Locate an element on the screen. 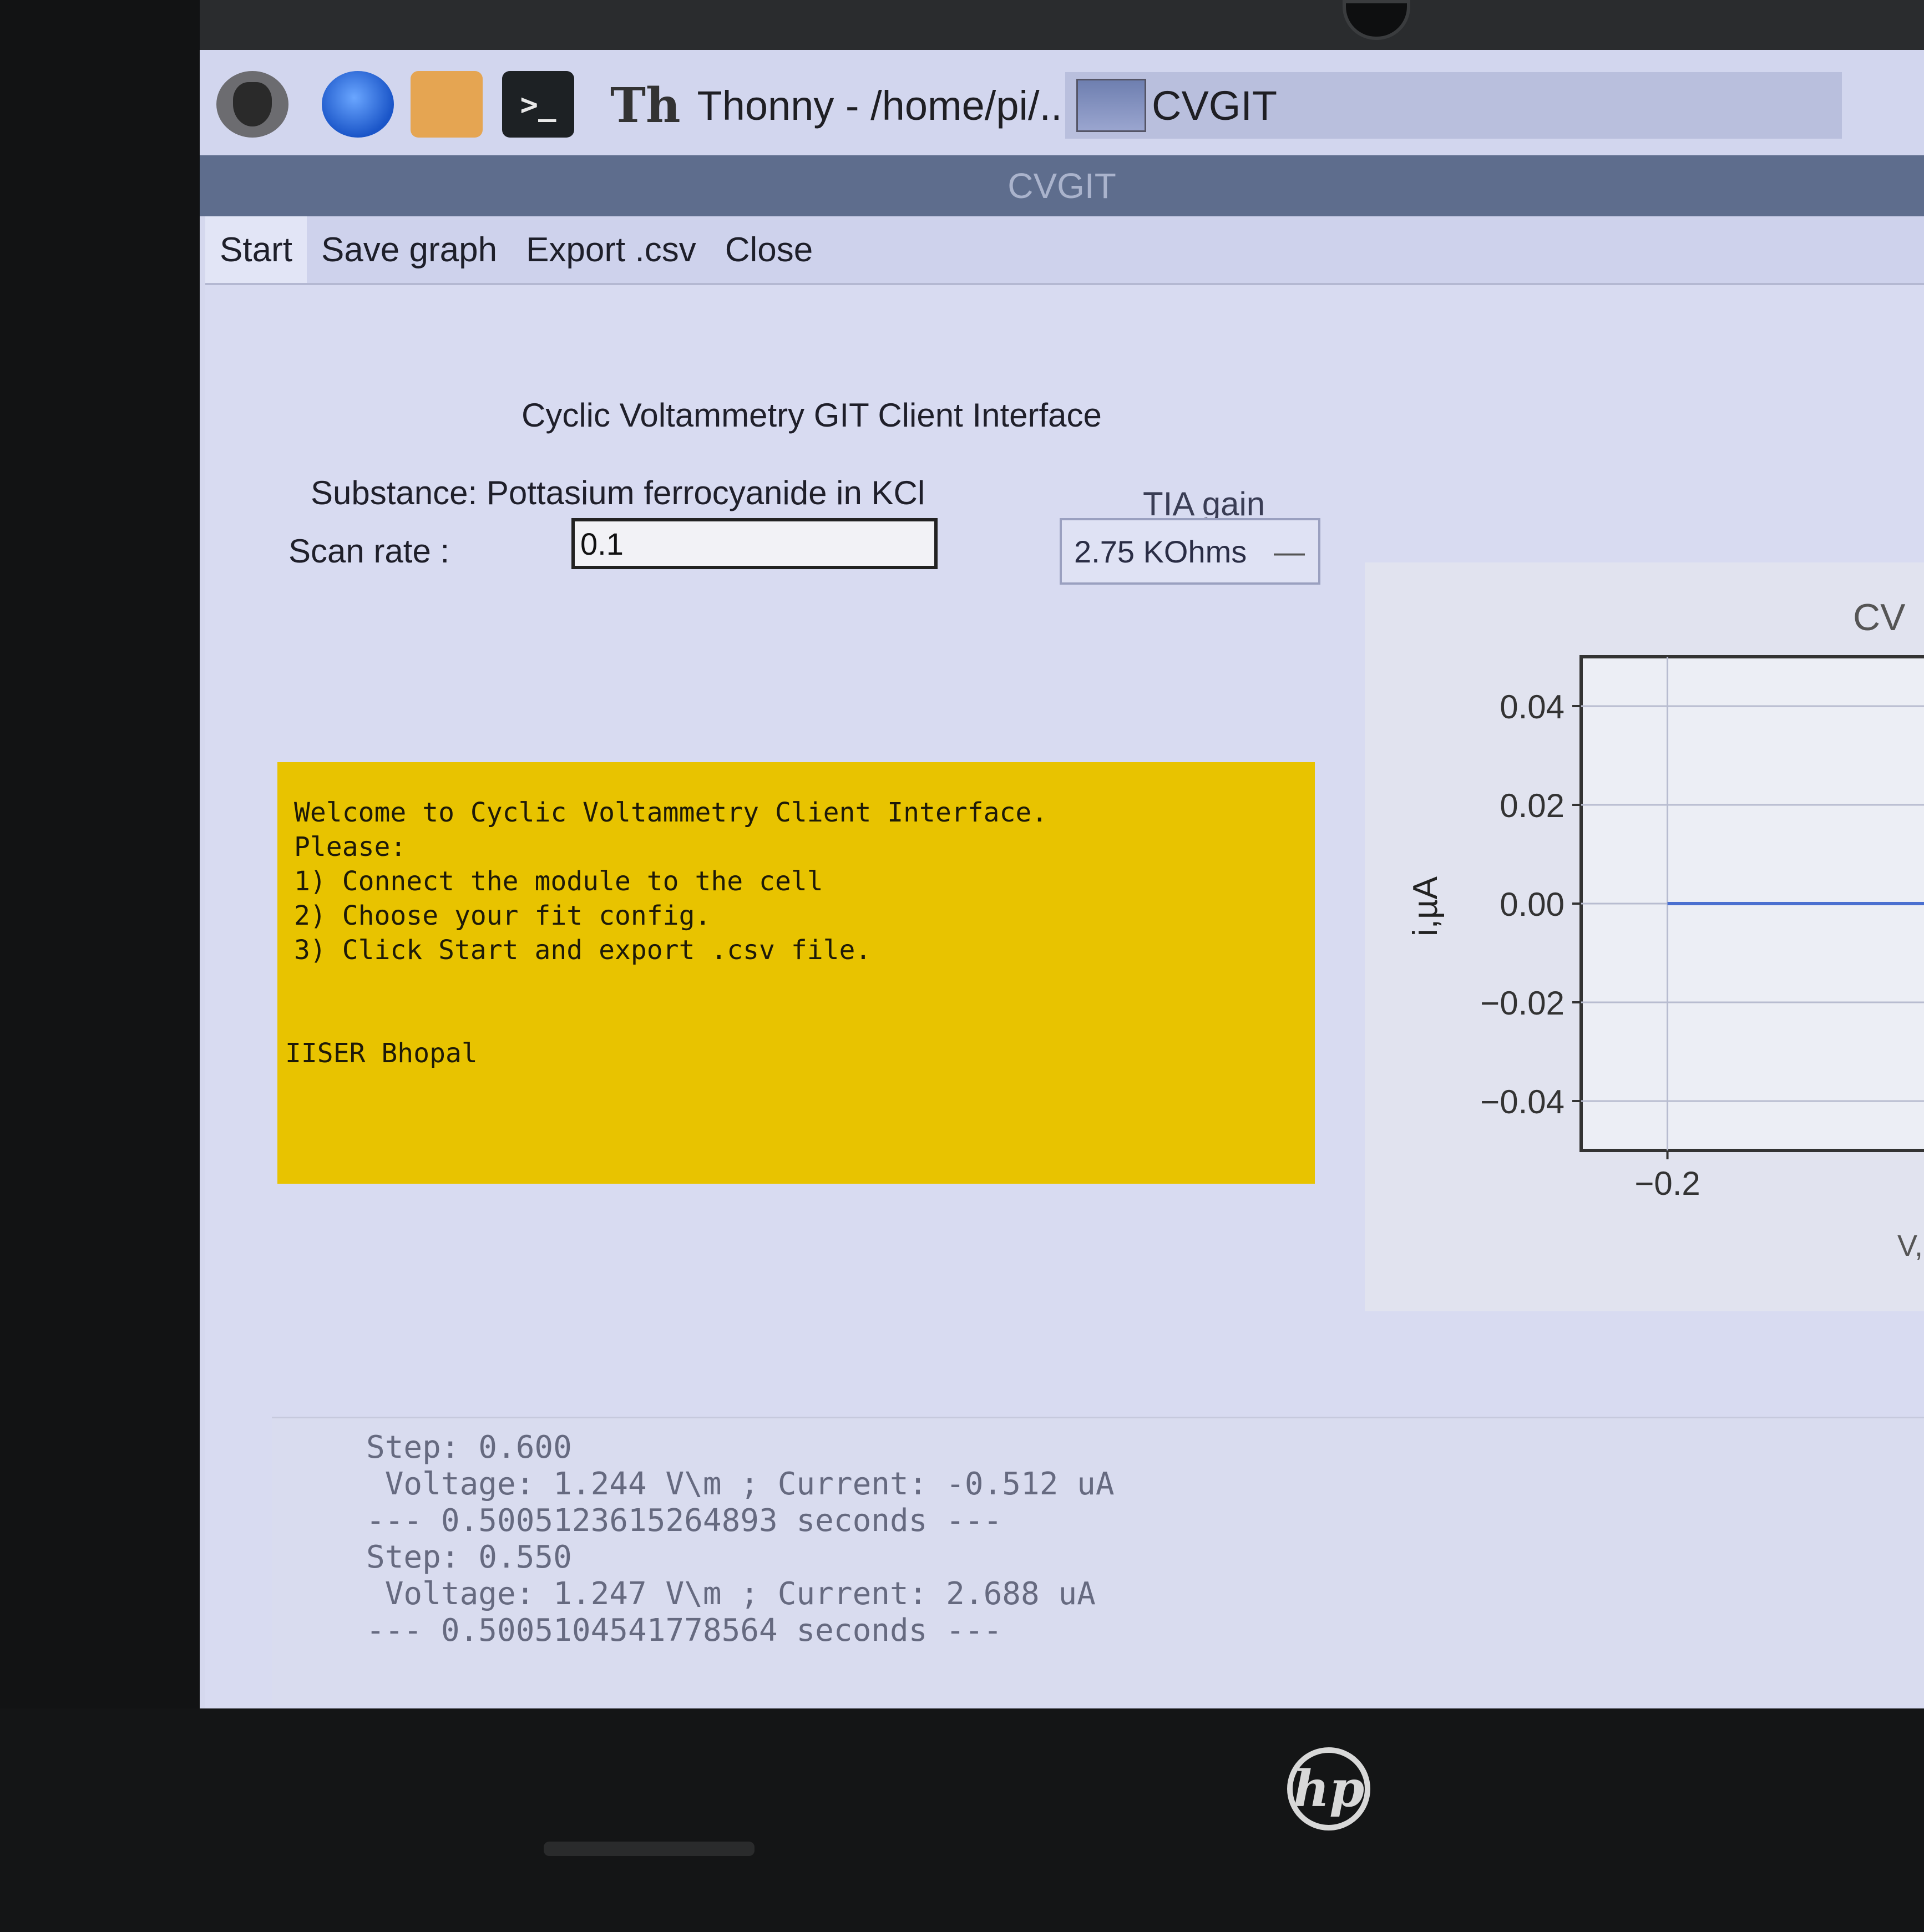 This screenshot has height=1932, width=1924. welcome-line: 2) Choose your fit config. is located at coordinates (502, 915).